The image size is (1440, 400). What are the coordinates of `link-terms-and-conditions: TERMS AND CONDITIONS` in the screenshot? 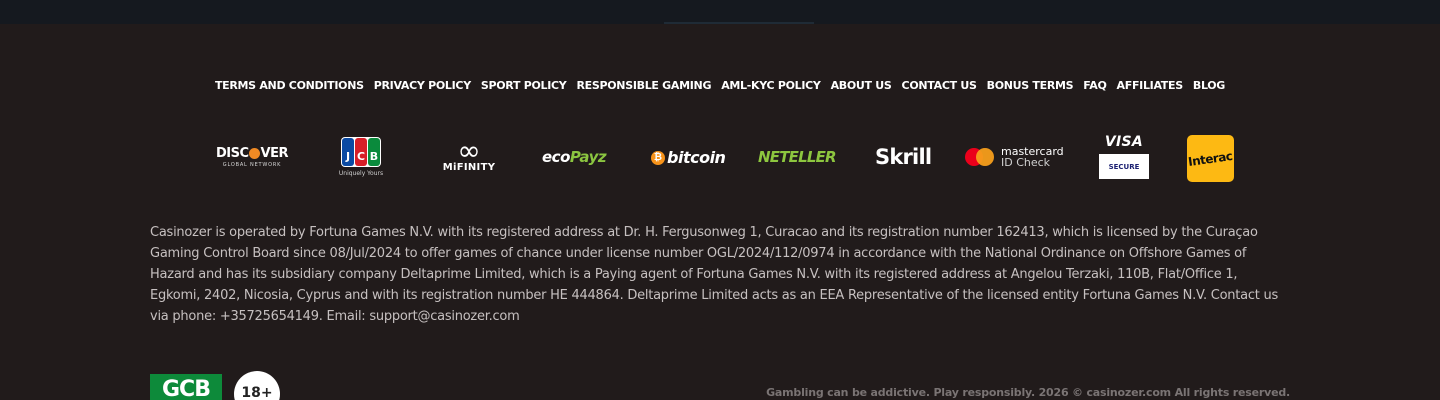 It's located at (289, 85).